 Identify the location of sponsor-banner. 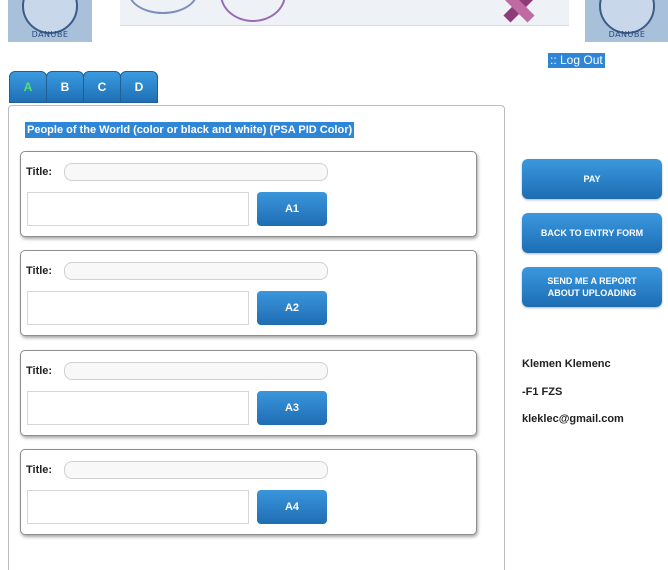
(344, 13).